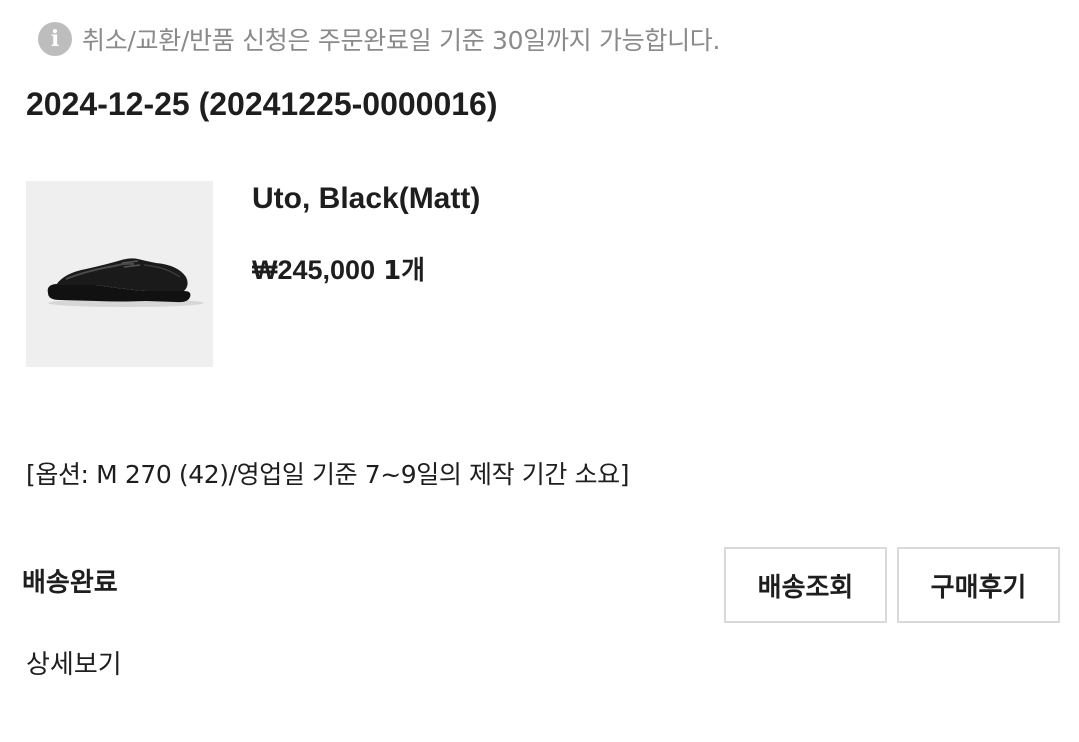 Image resolution: width=1079 pixels, height=742 pixels. What do you see at coordinates (314, 270) in the screenshot?
I see `product-price: ₩245,000` at bounding box center [314, 270].